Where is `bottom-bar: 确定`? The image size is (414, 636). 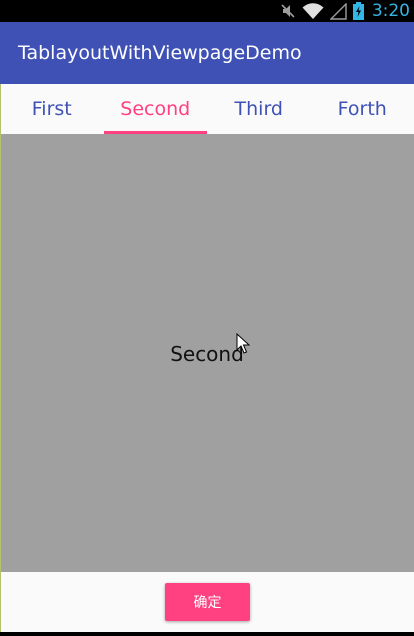
bottom-bar: 确定 is located at coordinates (207, 602).